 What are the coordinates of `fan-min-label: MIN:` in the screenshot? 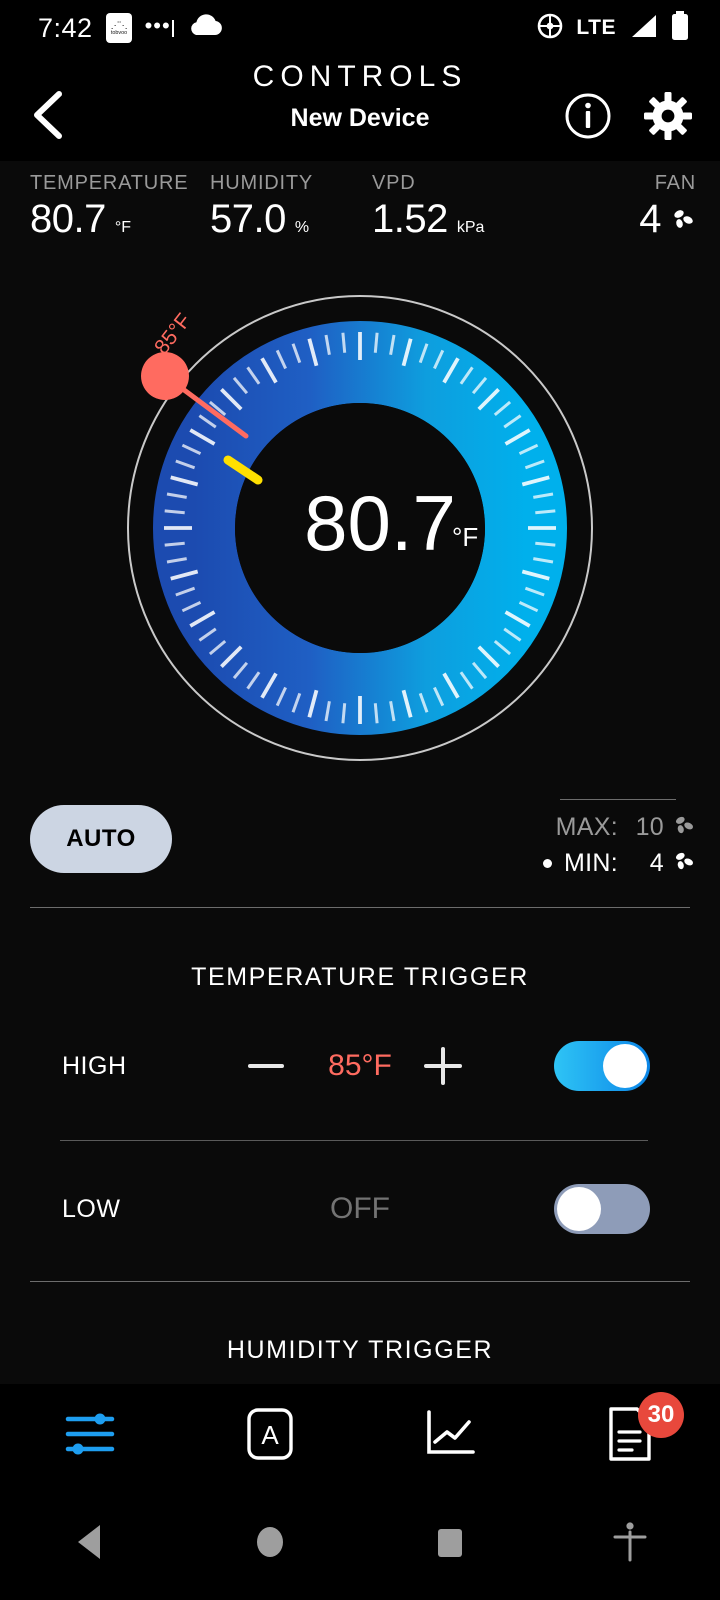 It's located at (591, 862).